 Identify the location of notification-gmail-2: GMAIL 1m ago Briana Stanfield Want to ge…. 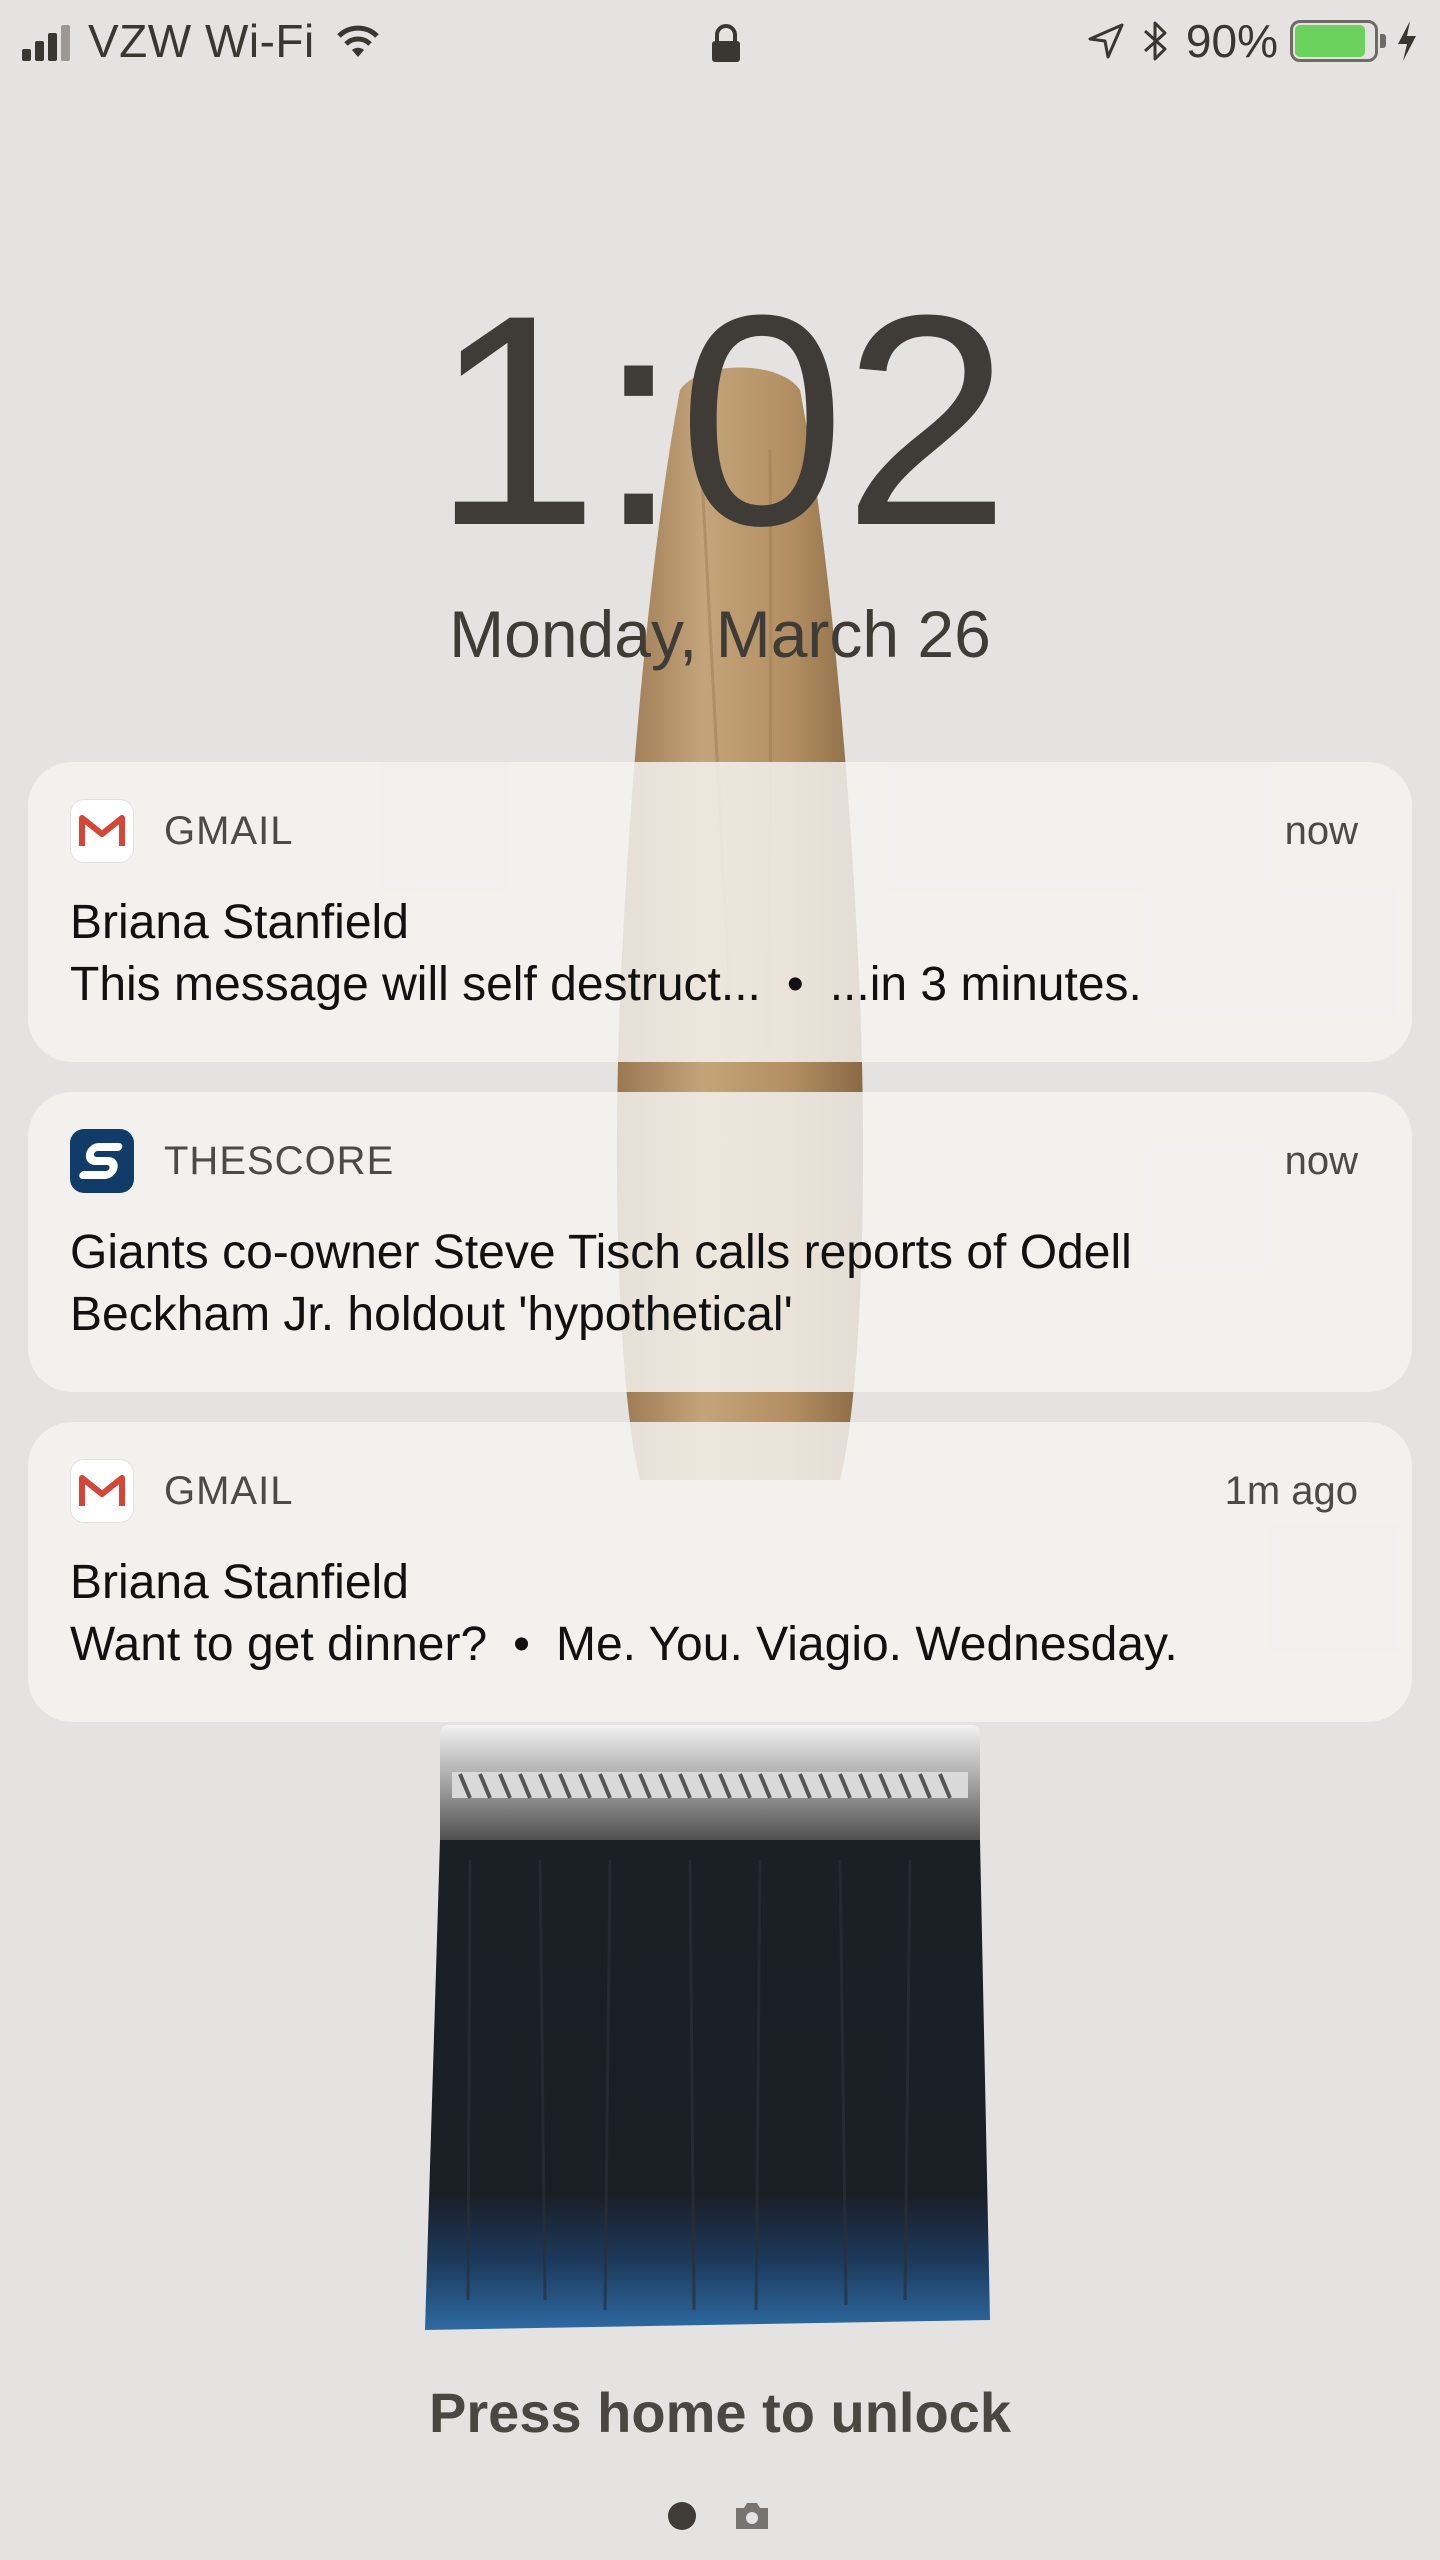
(720, 1572).